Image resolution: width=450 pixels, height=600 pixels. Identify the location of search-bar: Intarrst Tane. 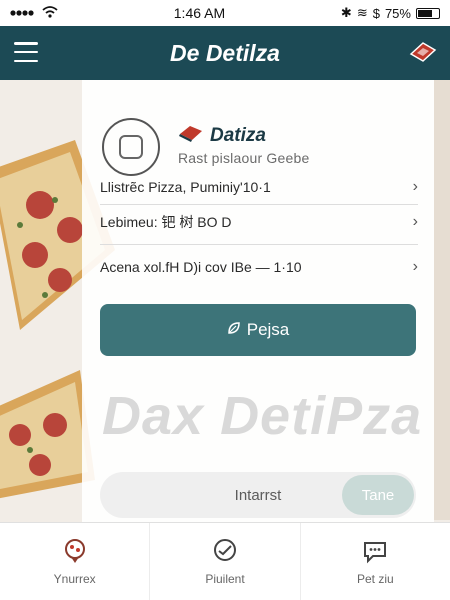
(258, 495).